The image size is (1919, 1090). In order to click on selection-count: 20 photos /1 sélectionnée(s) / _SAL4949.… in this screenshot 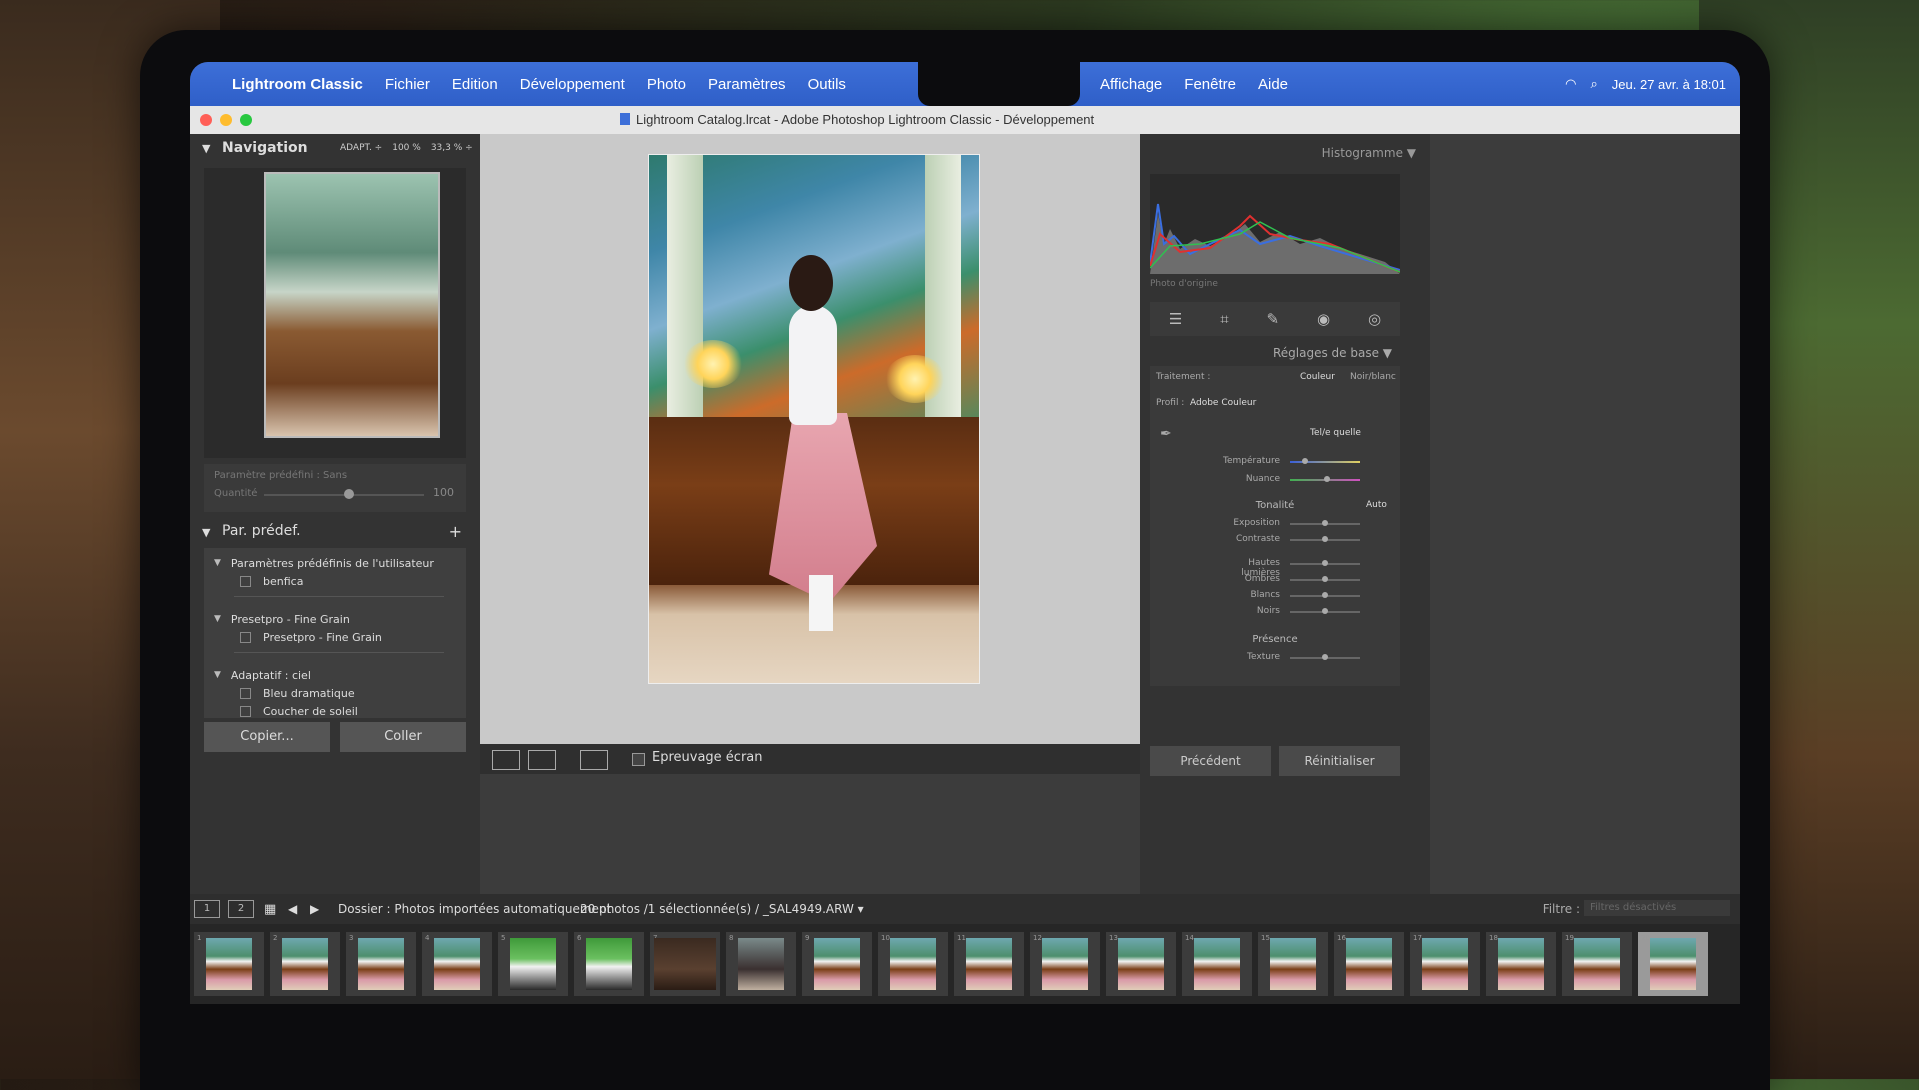, I will do `click(722, 909)`.